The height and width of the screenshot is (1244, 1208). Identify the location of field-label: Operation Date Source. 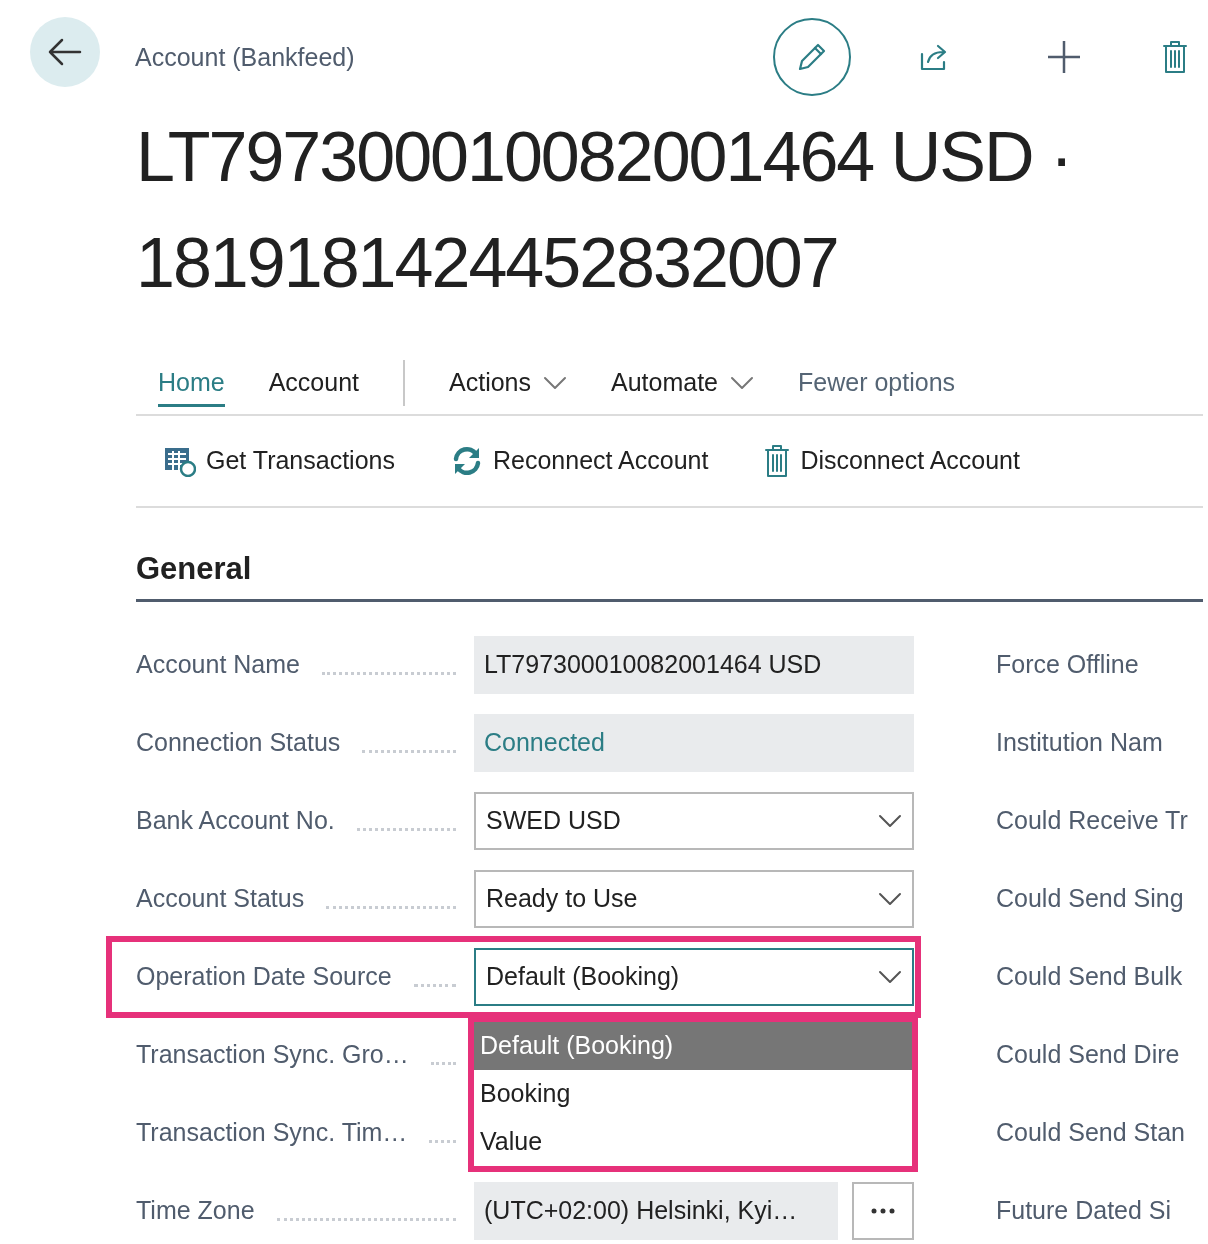
(264, 976).